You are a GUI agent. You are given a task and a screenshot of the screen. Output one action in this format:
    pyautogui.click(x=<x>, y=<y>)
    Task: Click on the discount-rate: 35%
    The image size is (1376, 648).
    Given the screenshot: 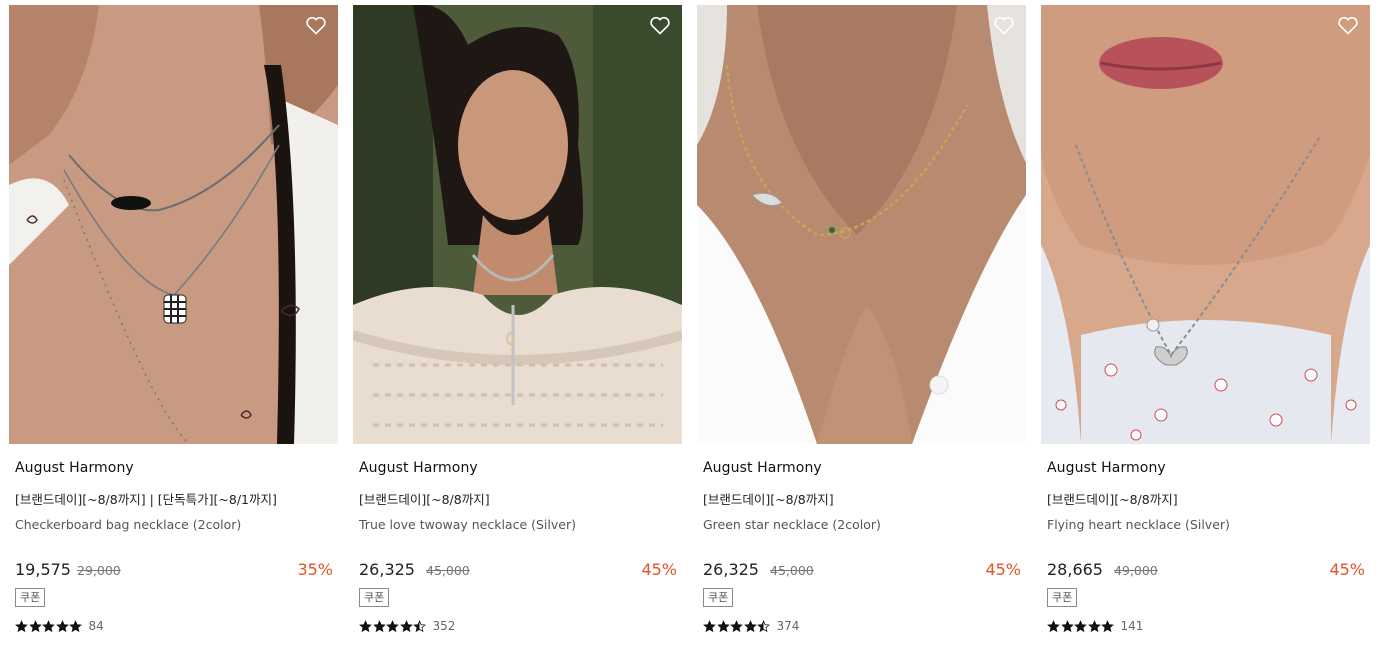 What is the action you would take?
    pyautogui.click(x=315, y=569)
    